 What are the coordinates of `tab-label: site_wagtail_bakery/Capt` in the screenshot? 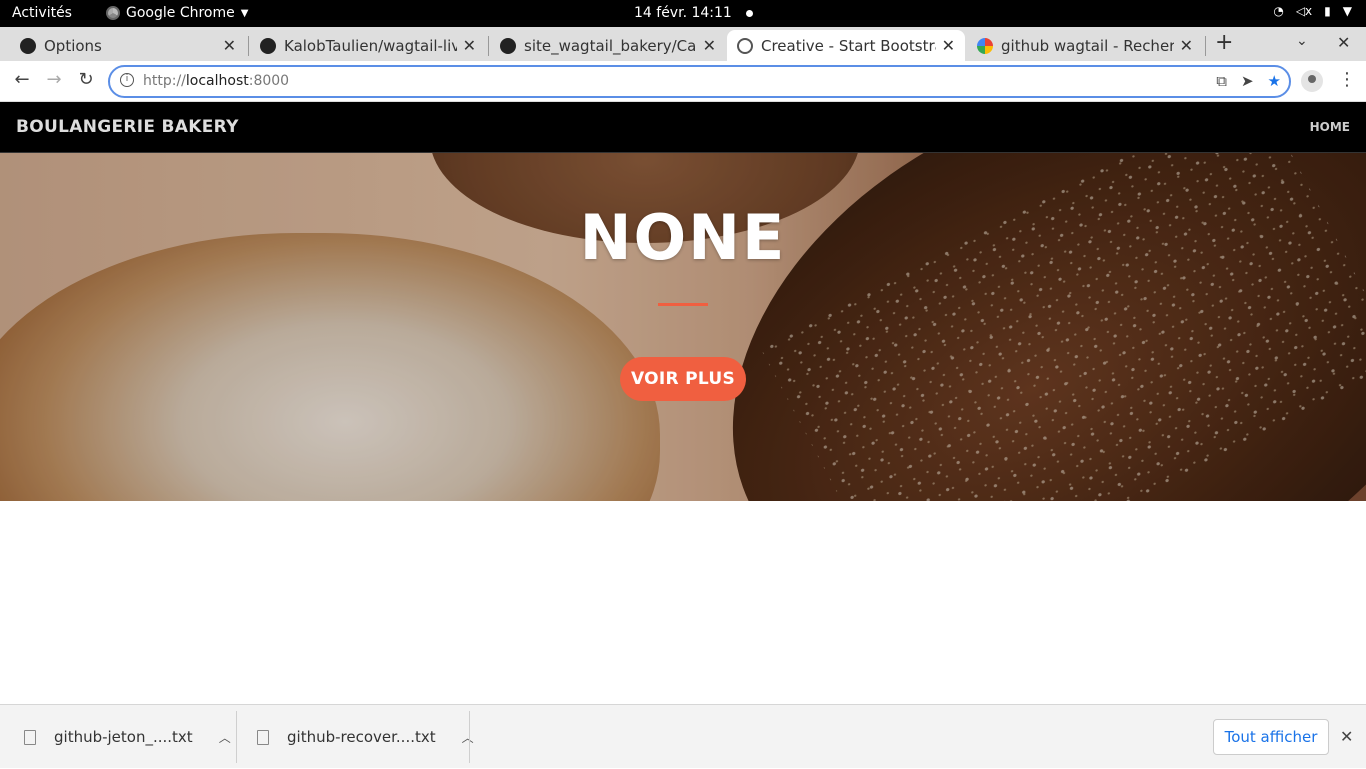 It's located at (610, 45).